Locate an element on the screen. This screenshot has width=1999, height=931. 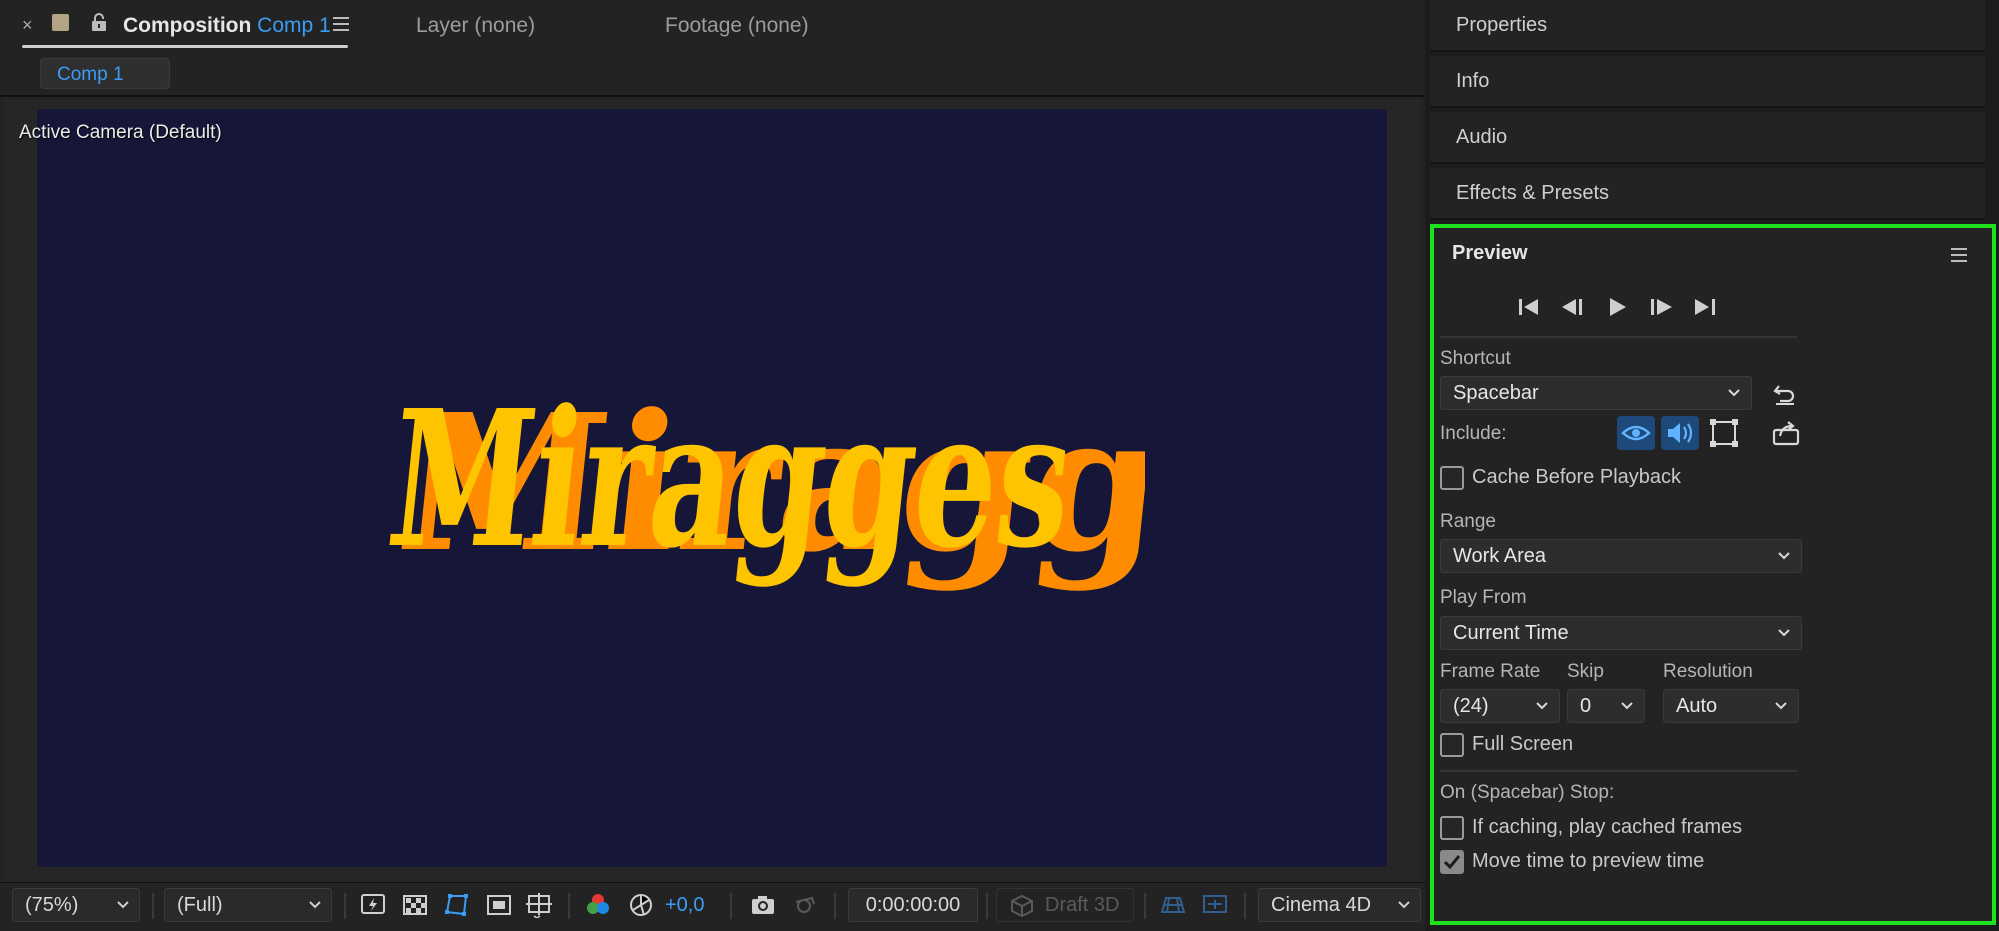
include-label: Include: is located at coordinates (1473, 433).